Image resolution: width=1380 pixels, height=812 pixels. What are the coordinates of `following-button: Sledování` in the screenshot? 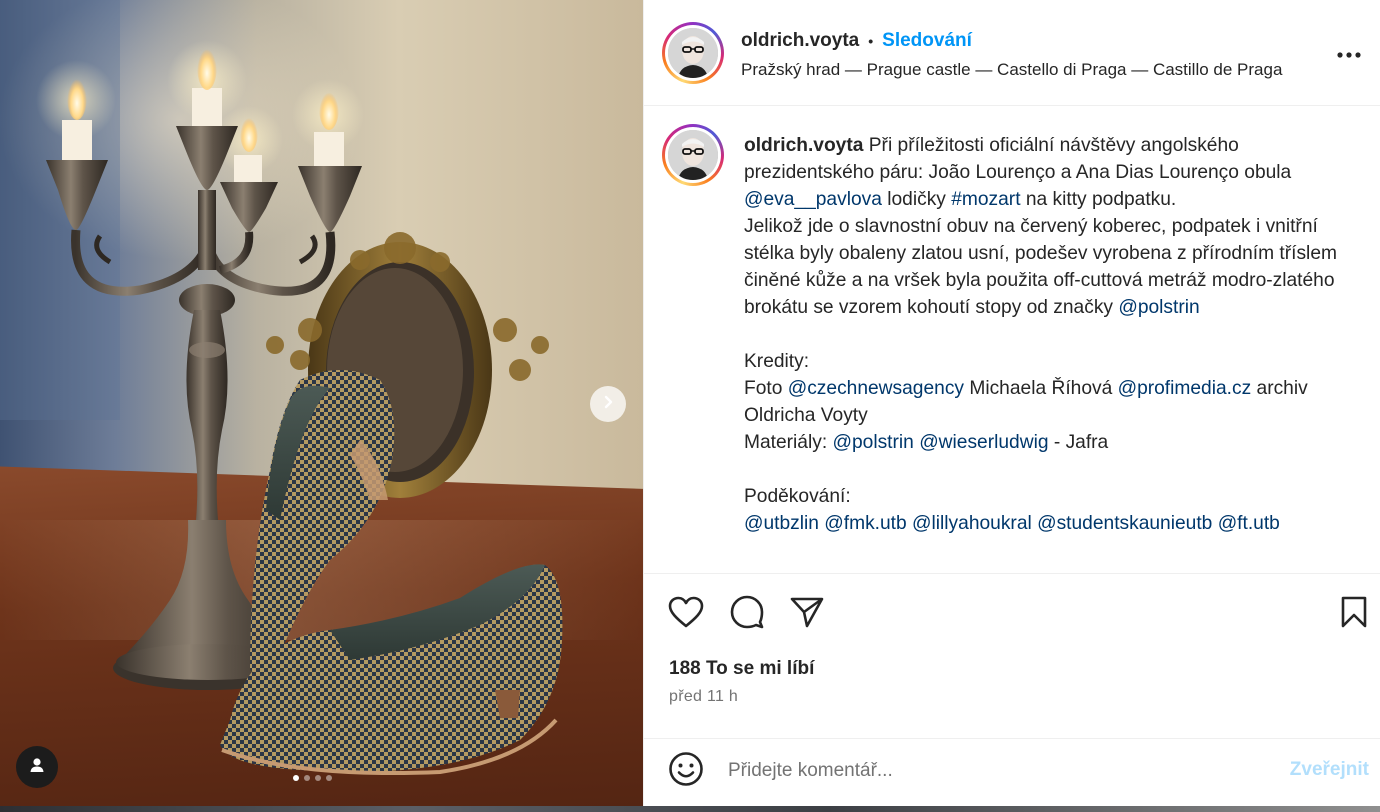 It's located at (927, 41).